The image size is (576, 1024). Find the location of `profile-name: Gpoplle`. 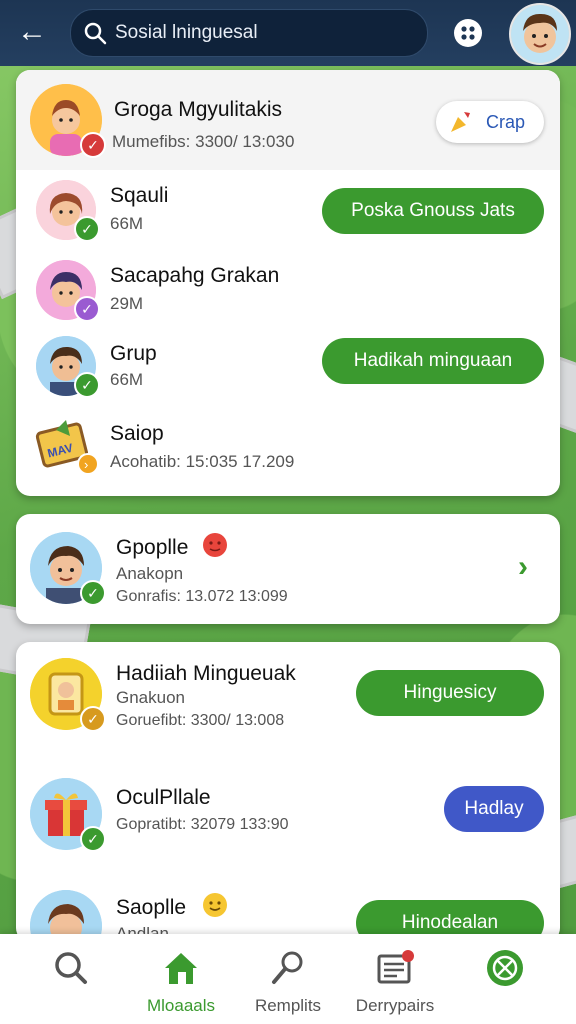

profile-name: Gpoplle is located at coordinates (152, 547).